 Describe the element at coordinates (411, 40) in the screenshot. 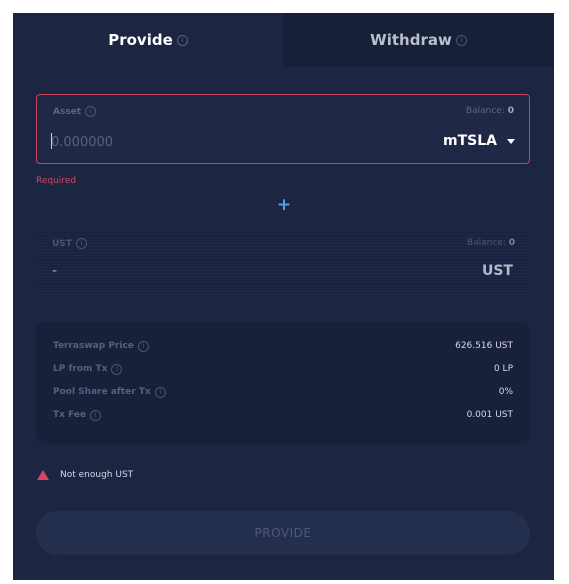

I see `tab-withdraw-label: Withdraw` at that location.